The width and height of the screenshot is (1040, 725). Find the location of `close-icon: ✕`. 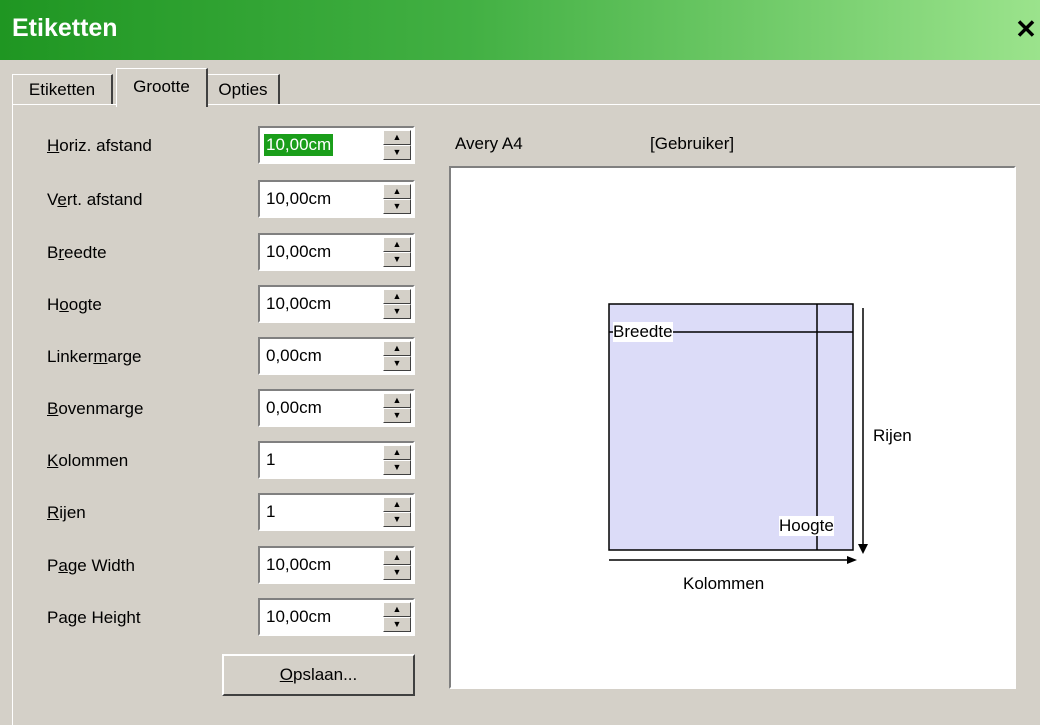

close-icon: ✕ is located at coordinates (1026, 29).